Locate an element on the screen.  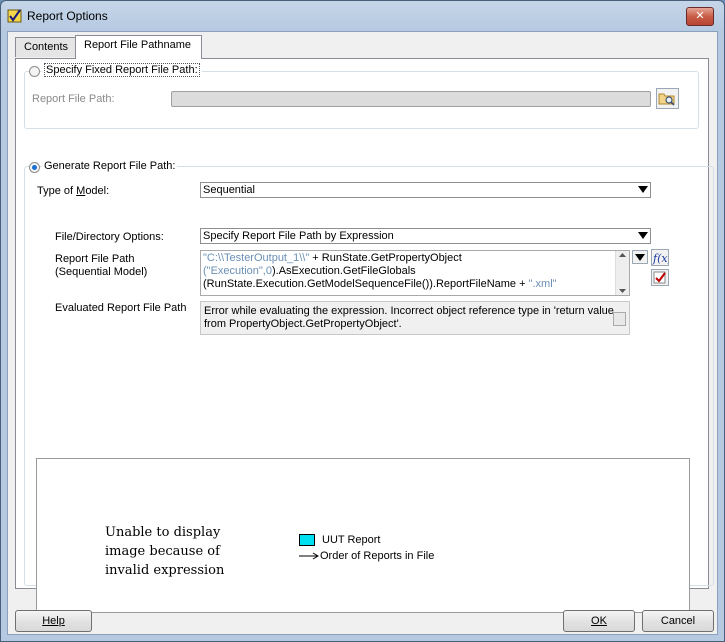
cancel-button-label: Cancel is located at coordinates (678, 621).